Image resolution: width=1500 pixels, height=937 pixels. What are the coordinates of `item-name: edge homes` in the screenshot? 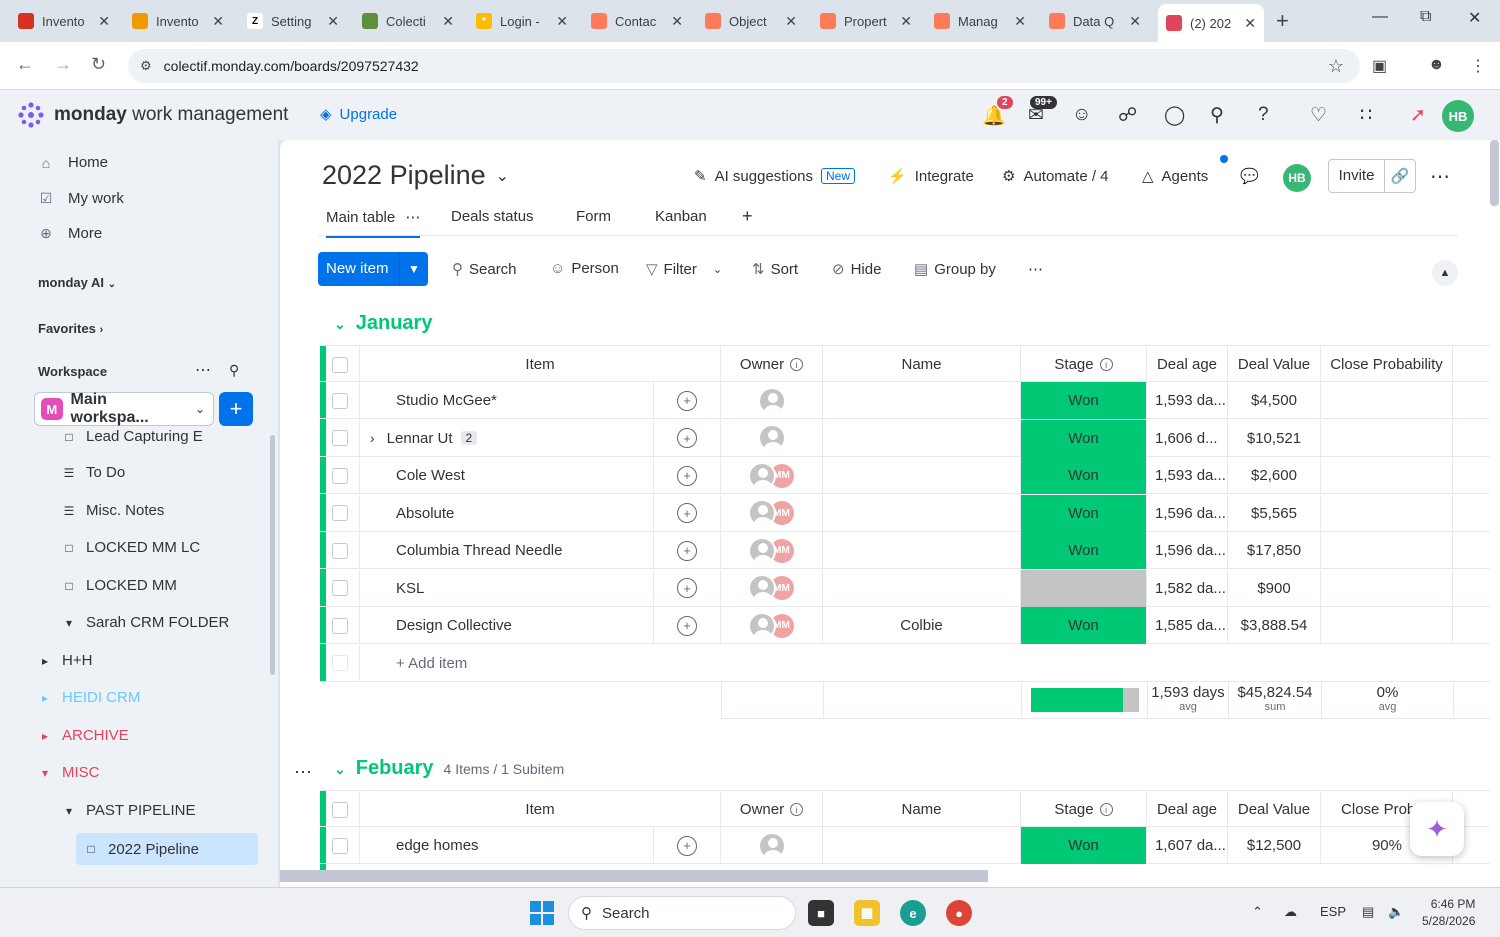 It's located at (437, 845).